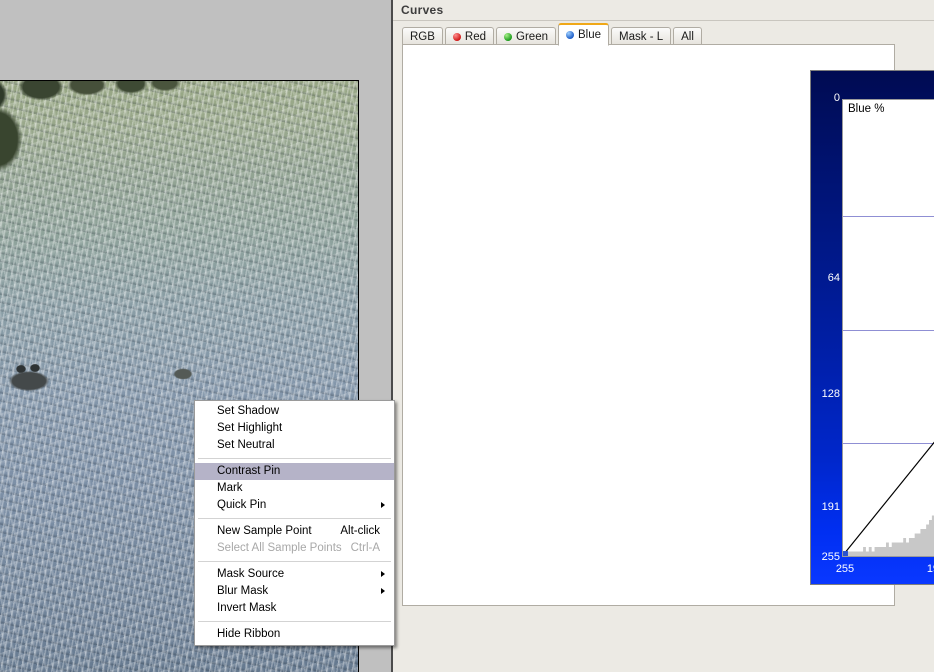 This screenshot has width=934, height=672. Describe the element at coordinates (250, 428) in the screenshot. I see `menu-item-label: Set Highlight` at that location.